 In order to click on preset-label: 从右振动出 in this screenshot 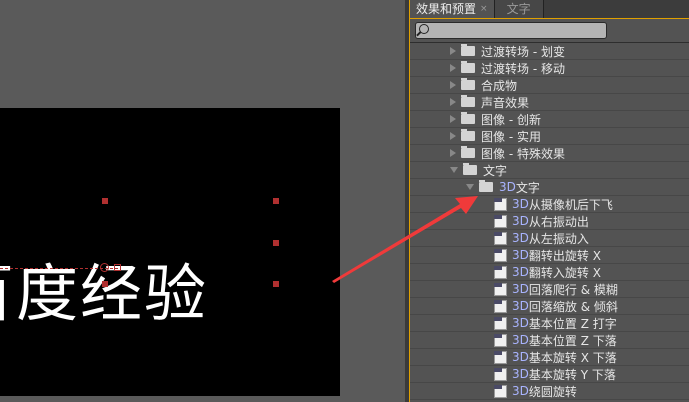, I will do `click(558, 221)`.